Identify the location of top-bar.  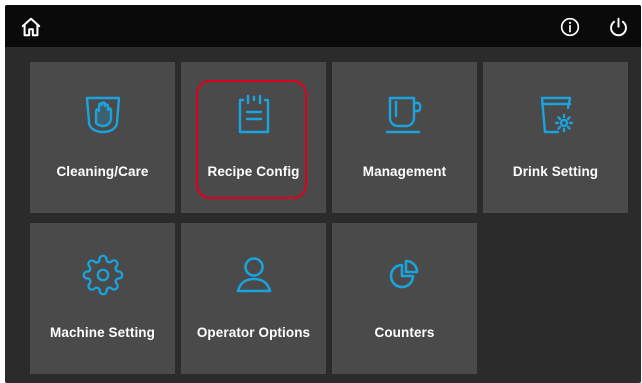
(323, 26).